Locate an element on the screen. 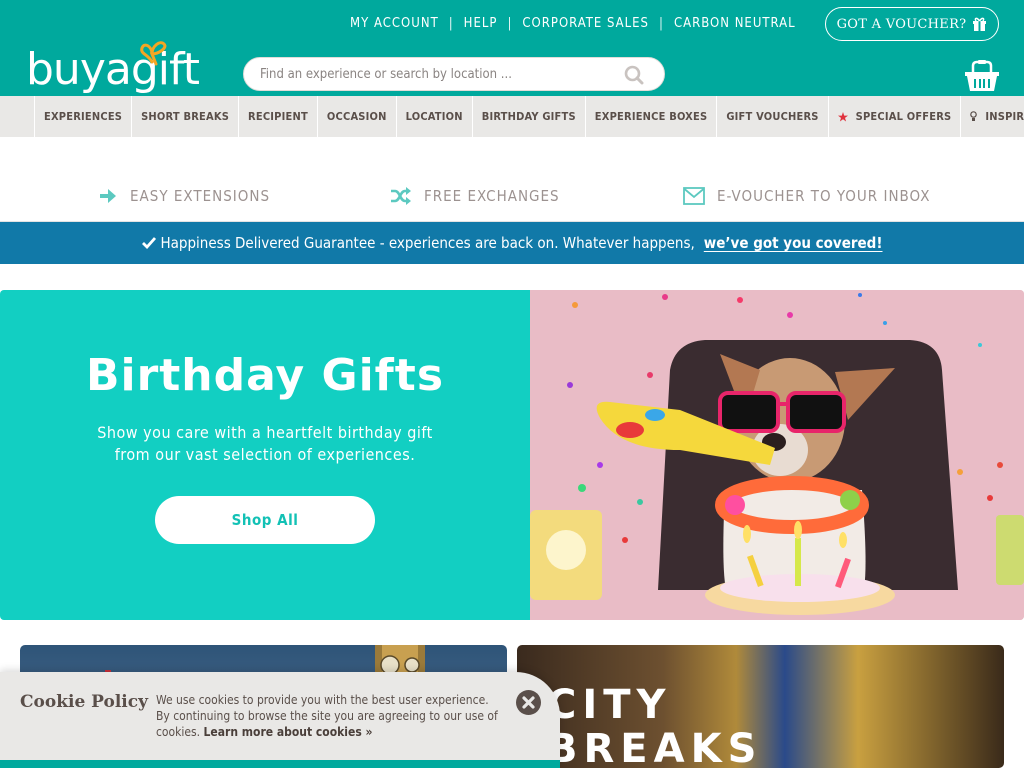  star-icon is located at coordinates (842, 116).